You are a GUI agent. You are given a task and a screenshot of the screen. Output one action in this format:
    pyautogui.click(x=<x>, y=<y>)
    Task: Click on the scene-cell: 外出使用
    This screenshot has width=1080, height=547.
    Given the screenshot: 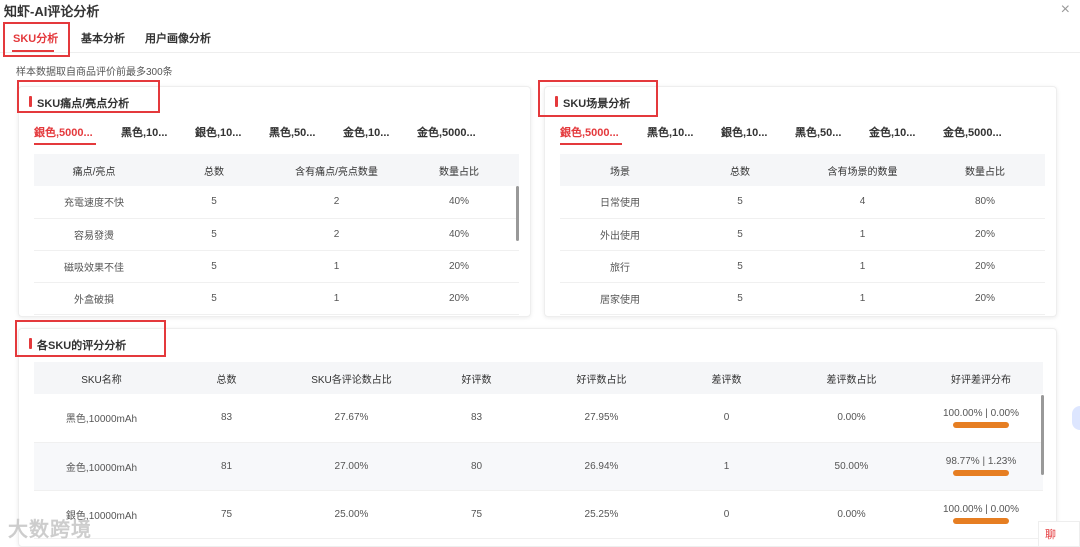 What is the action you would take?
    pyautogui.click(x=620, y=234)
    